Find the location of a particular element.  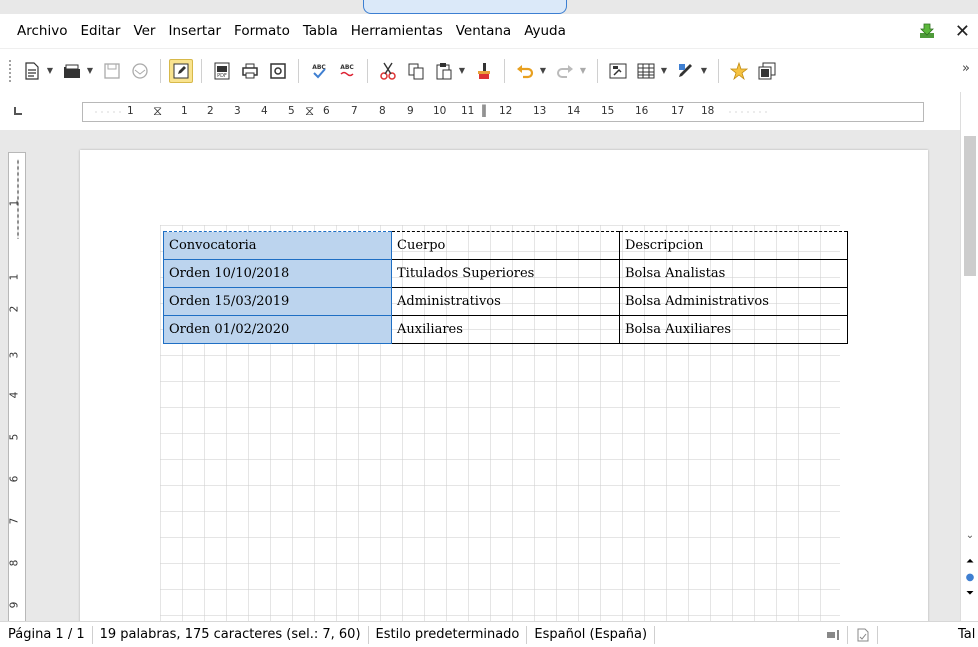

selection-mode: Tal is located at coordinates (966, 635).